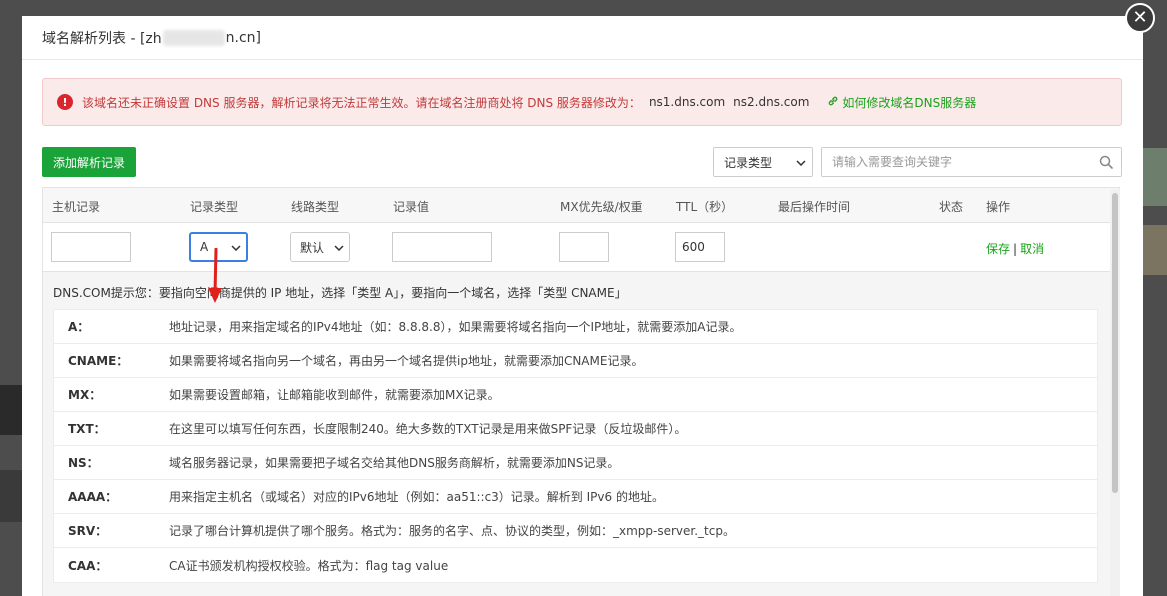 The image size is (1167, 596). Describe the element at coordinates (243, 37) in the screenshot. I see `modal-title-suffix: n.cn]` at that location.